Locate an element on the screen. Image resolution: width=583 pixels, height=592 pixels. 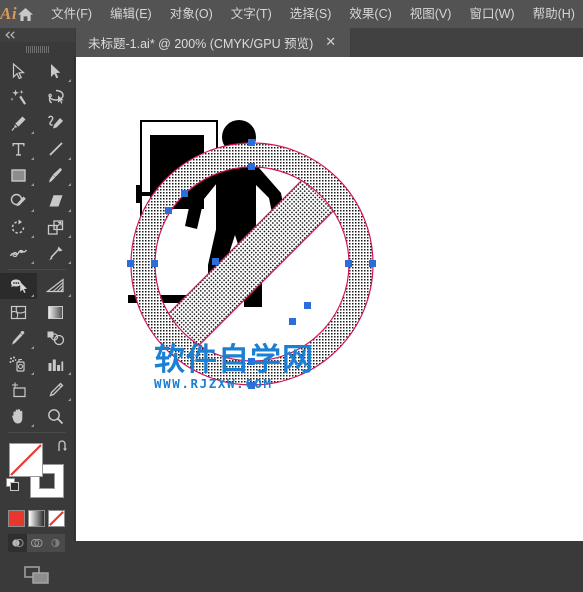
menu-file: 文件(F) is located at coordinates (71, 14).